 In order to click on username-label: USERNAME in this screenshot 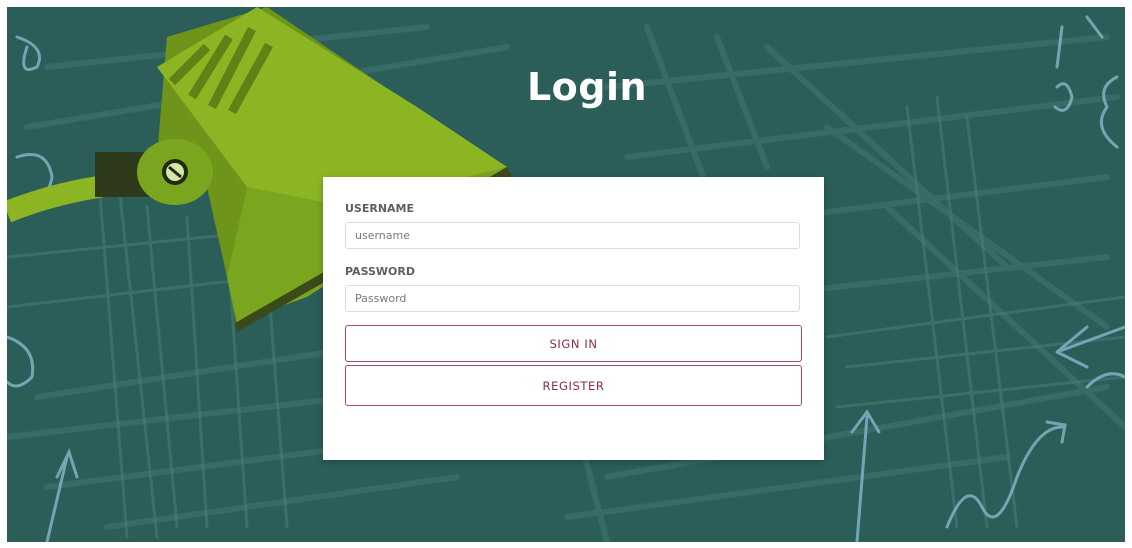, I will do `click(380, 208)`.